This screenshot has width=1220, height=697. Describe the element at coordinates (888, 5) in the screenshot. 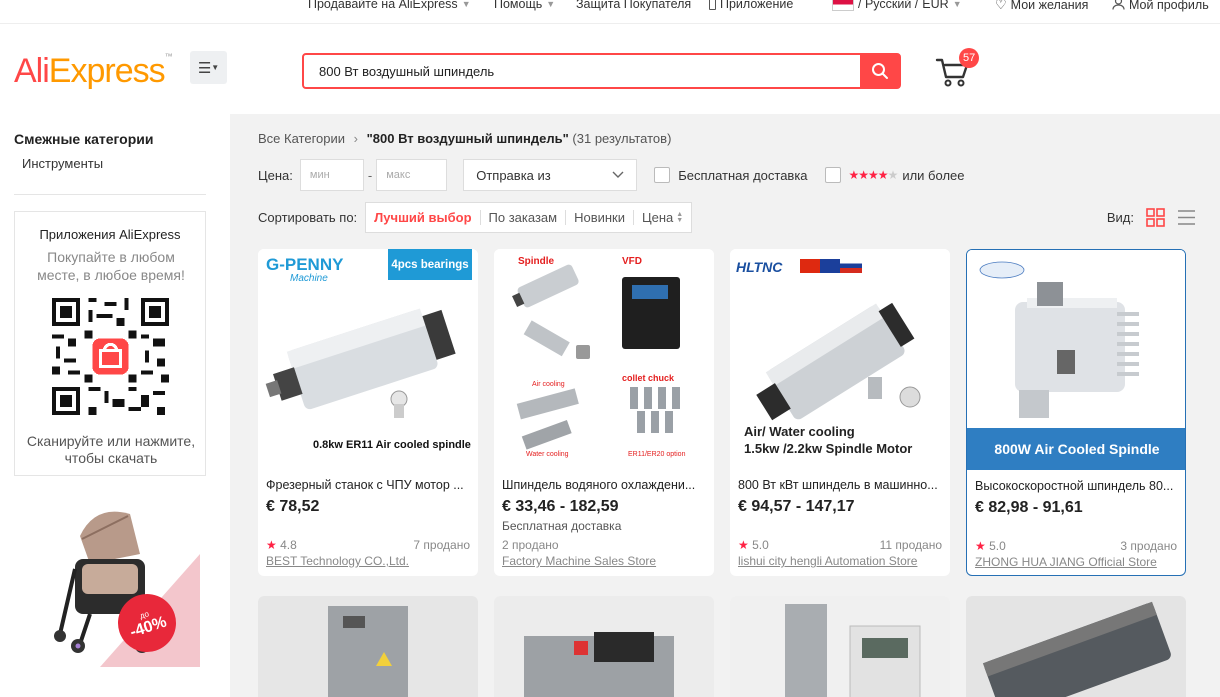

I see `language-label: / Русский /` at that location.